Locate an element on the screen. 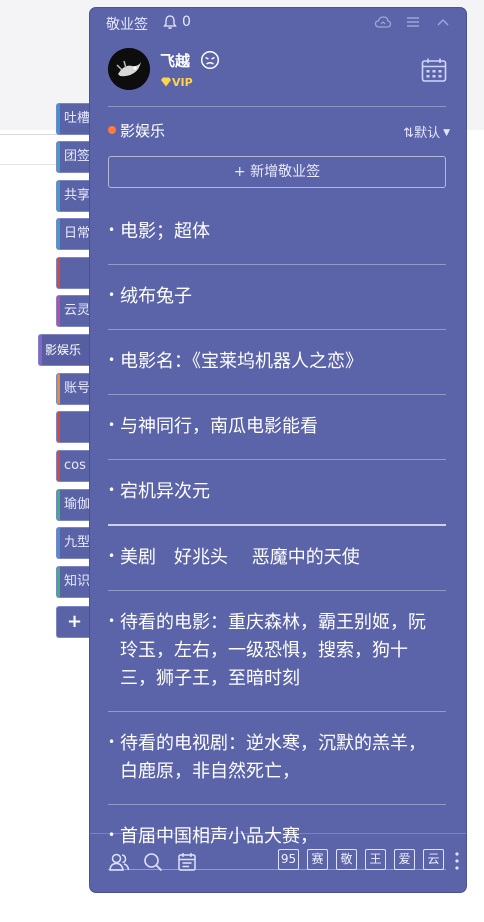 Image resolution: width=484 pixels, height=922 pixels. top-bar: 敬业签 0 is located at coordinates (278, 22).